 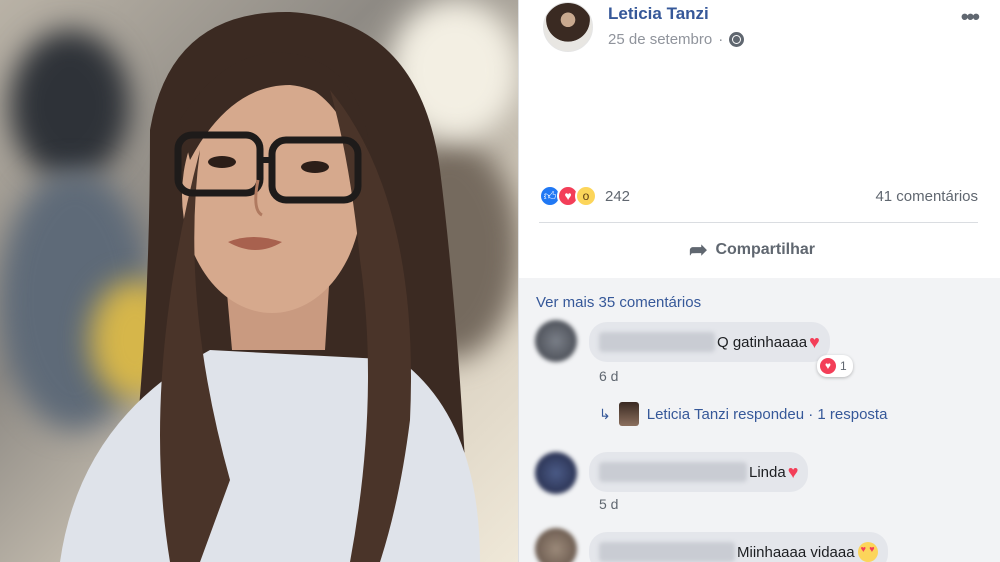 What do you see at coordinates (867, 552) in the screenshot?
I see `heart-eyes-emoji-icon` at bounding box center [867, 552].